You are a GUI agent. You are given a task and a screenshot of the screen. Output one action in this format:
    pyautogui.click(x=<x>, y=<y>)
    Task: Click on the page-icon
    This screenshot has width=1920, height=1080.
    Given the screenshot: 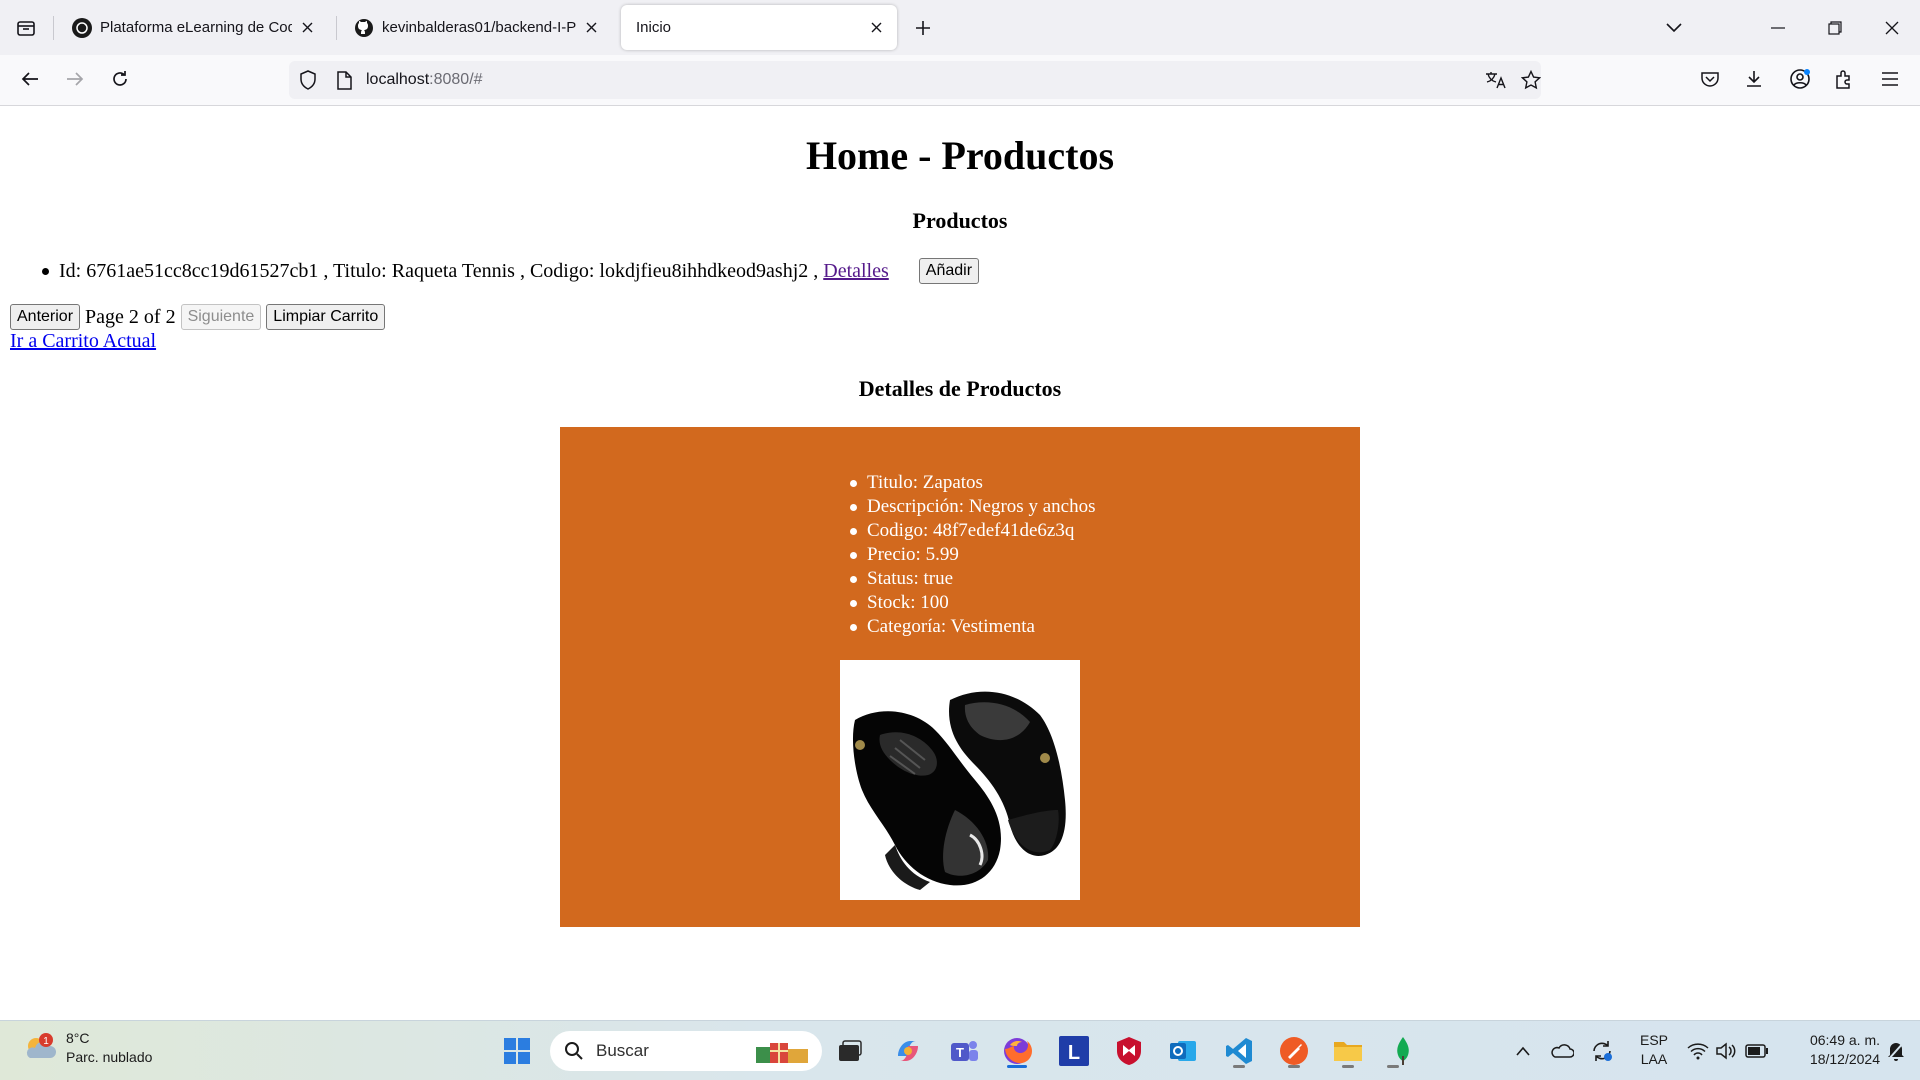 What is the action you would take?
    pyautogui.click(x=344, y=80)
    